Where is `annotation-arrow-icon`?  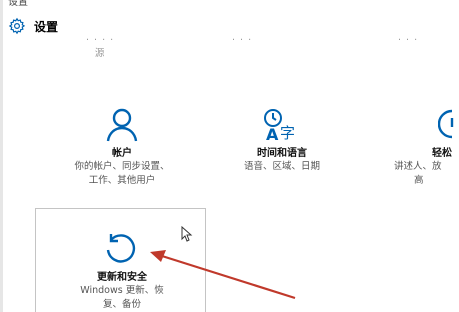
annotation-arrow-icon is located at coordinates (223, 275).